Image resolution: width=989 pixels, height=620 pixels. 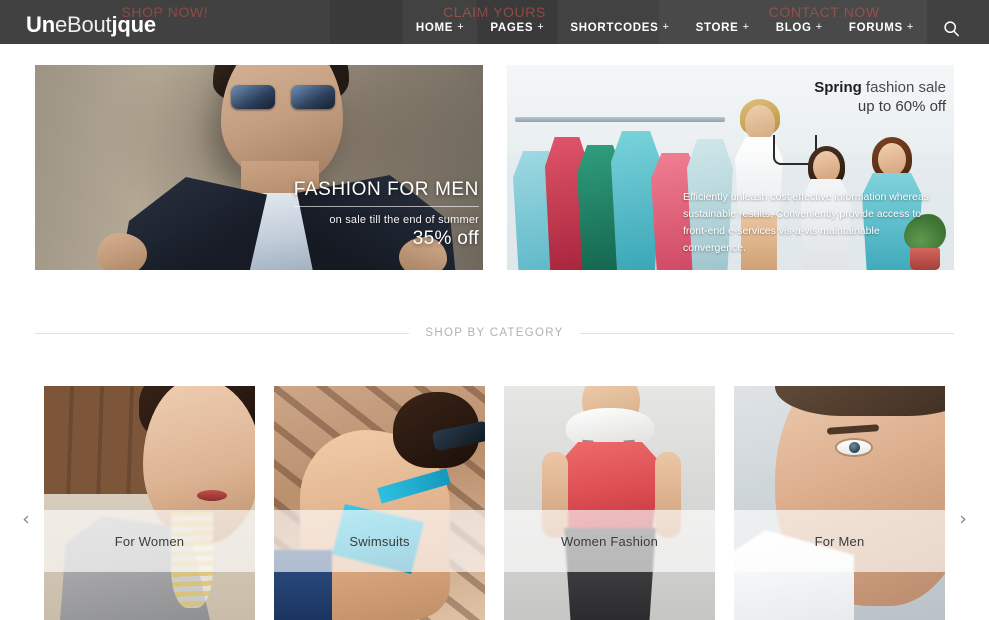 I want to click on nav-item-blog-label: BLOG, so click(x=793, y=28).